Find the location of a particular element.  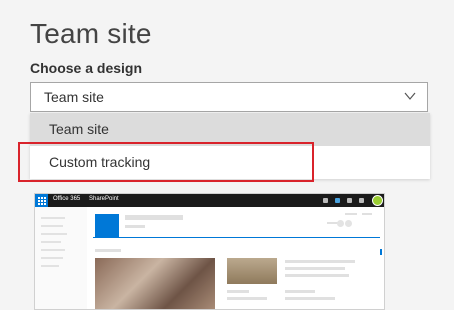

left-nav-placeholder is located at coordinates (61, 258).